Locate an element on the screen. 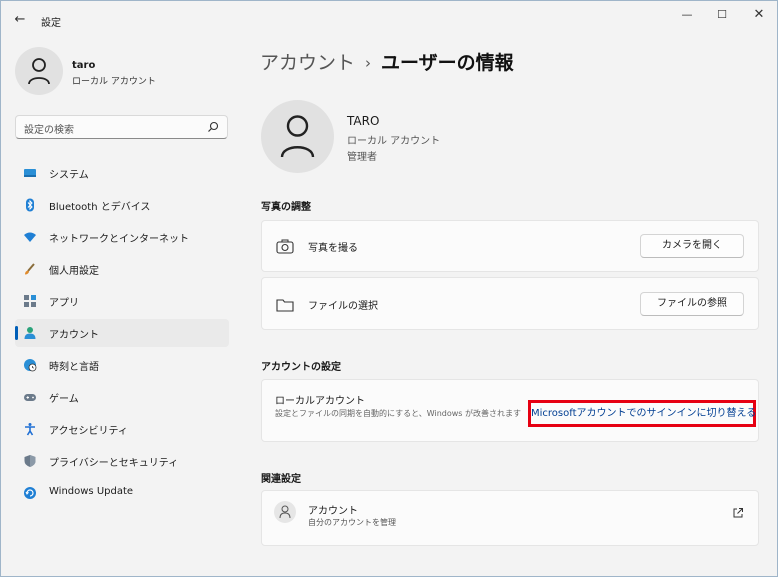  sidebar-item-bluetooth: Bluetooth とデバイス is located at coordinates (122, 205).